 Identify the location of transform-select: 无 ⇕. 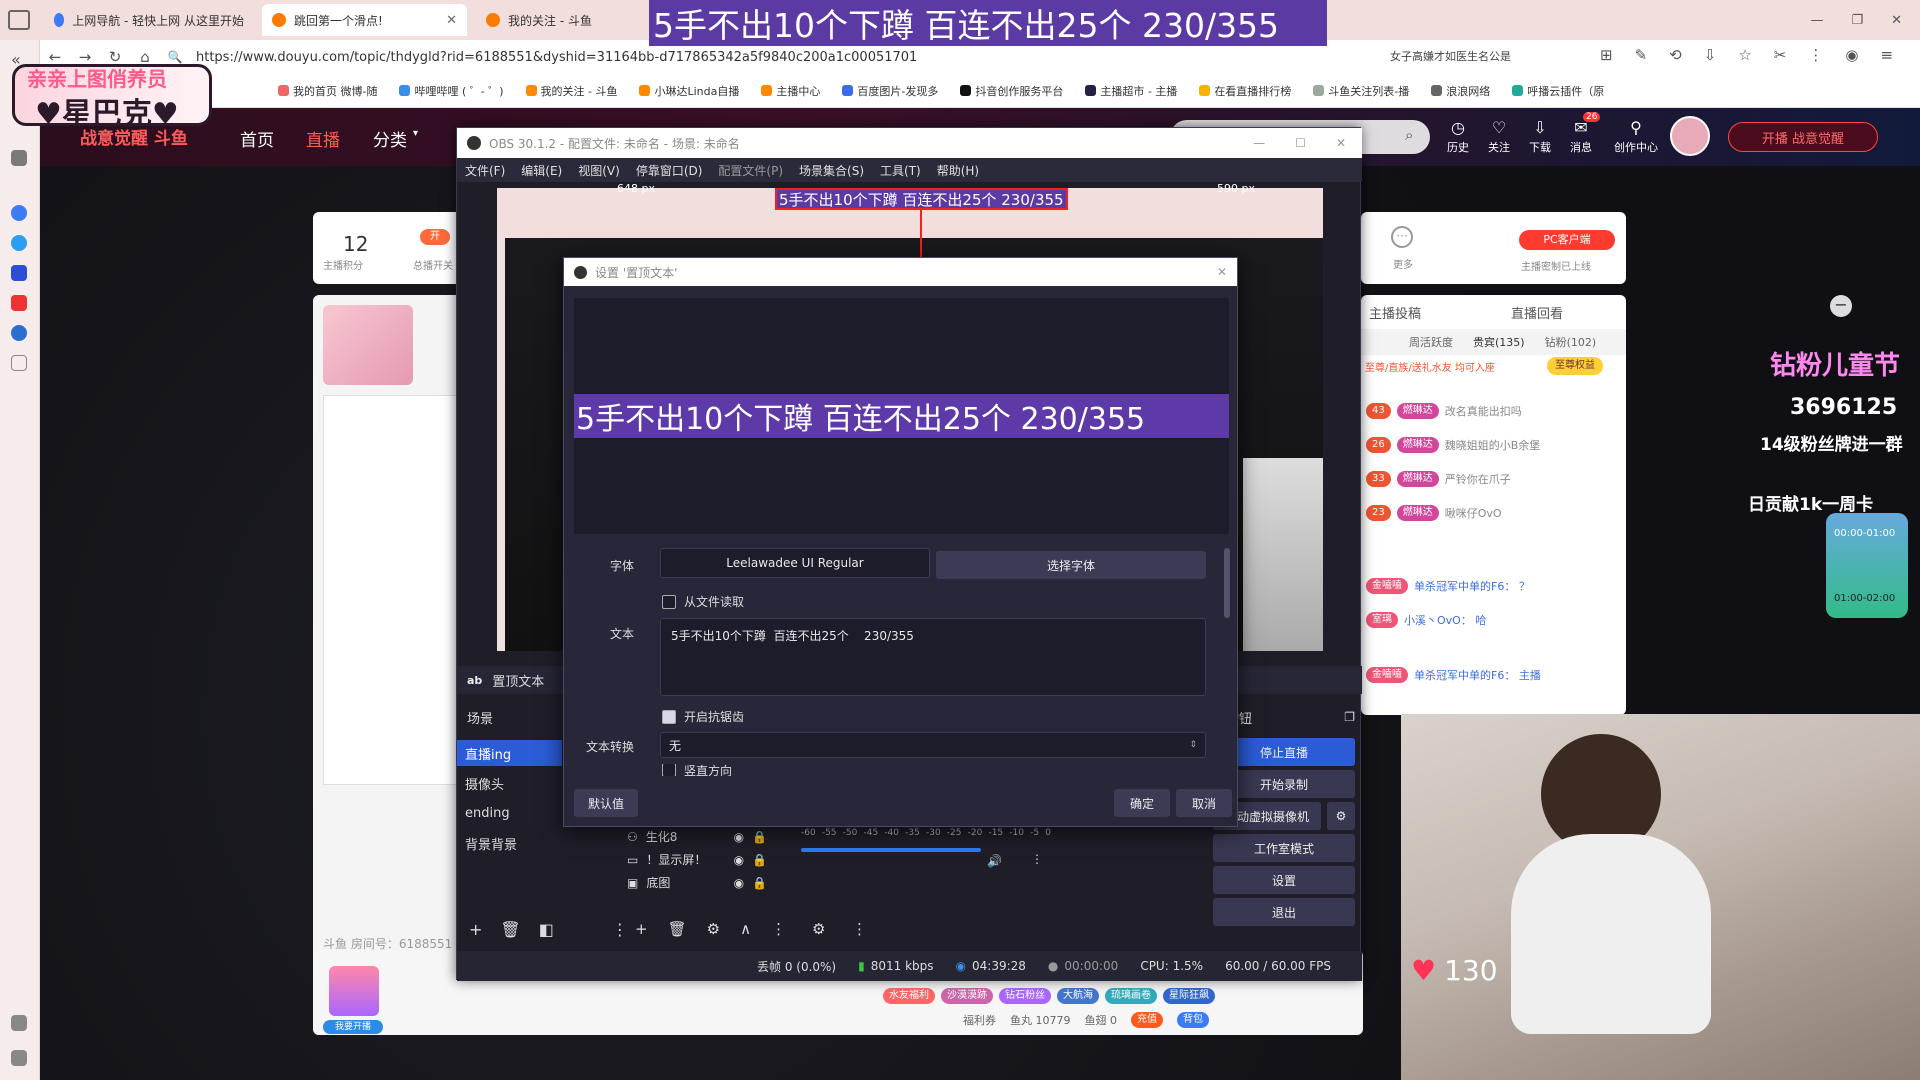
(933, 745).